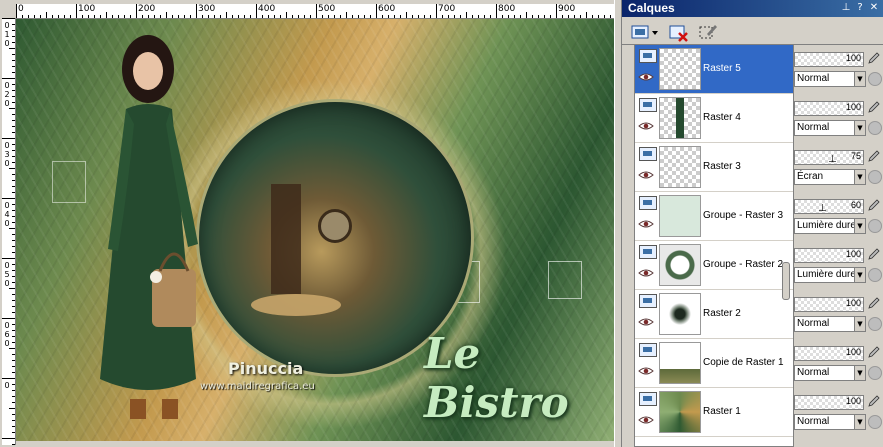  What do you see at coordinates (69, 182) in the screenshot?
I see `decor-frame` at bounding box center [69, 182].